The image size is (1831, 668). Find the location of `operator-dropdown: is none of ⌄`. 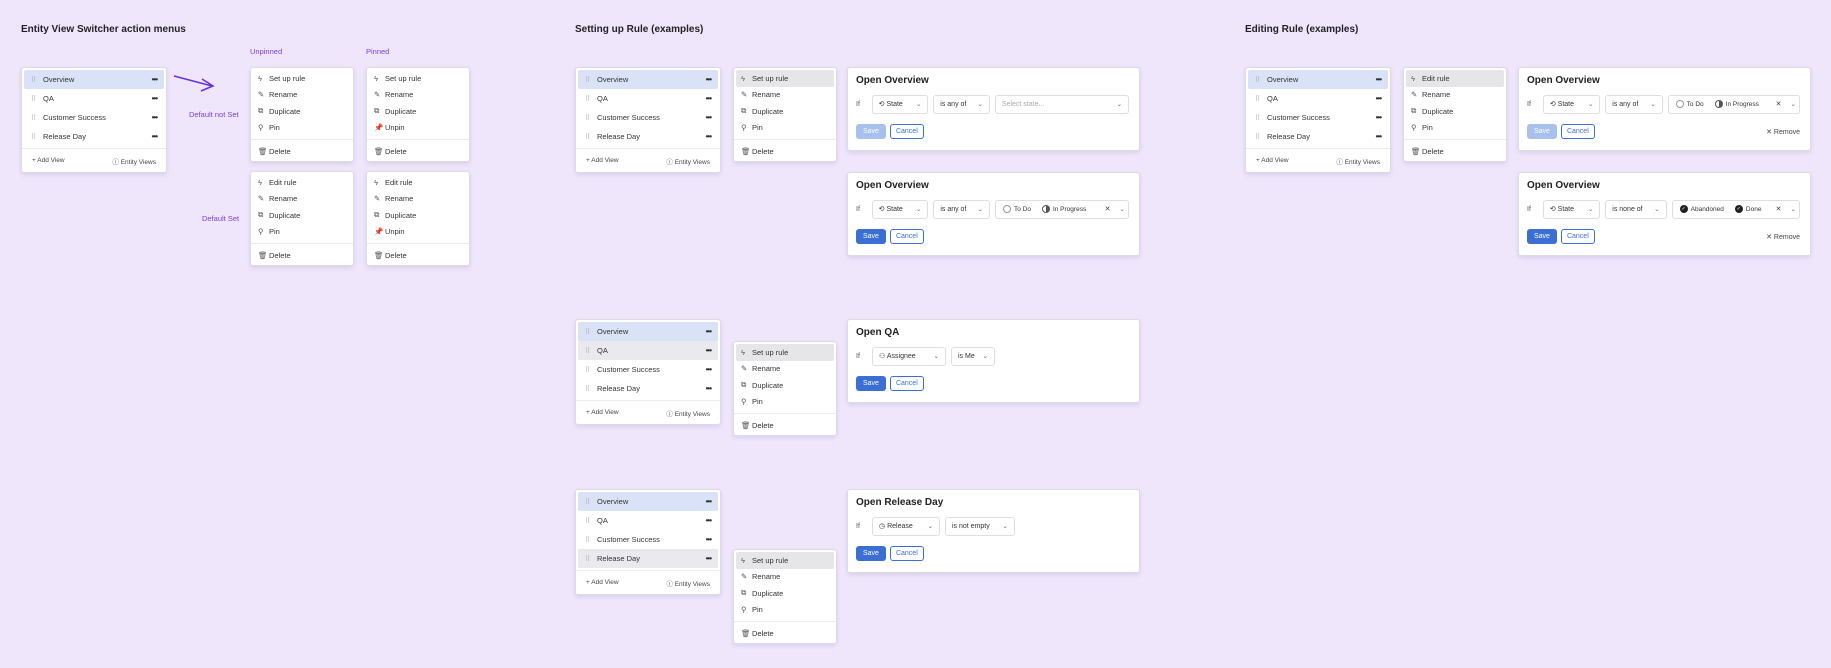

operator-dropdown: is none of ⌄ is located at coordinates (1636, 209).